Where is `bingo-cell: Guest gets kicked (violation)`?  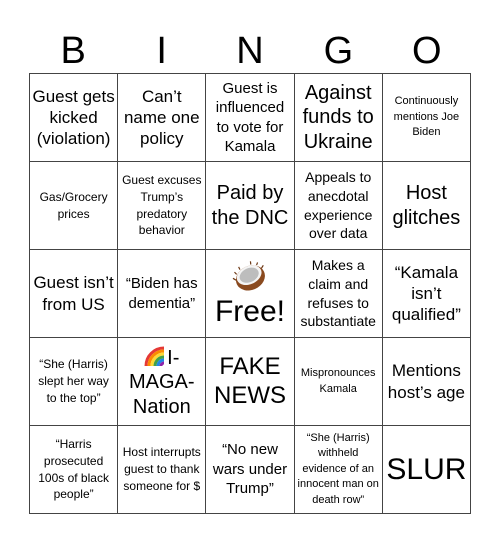
bingo-cell: Guest gets kicked (violation) is located at coordinates (74, 118).